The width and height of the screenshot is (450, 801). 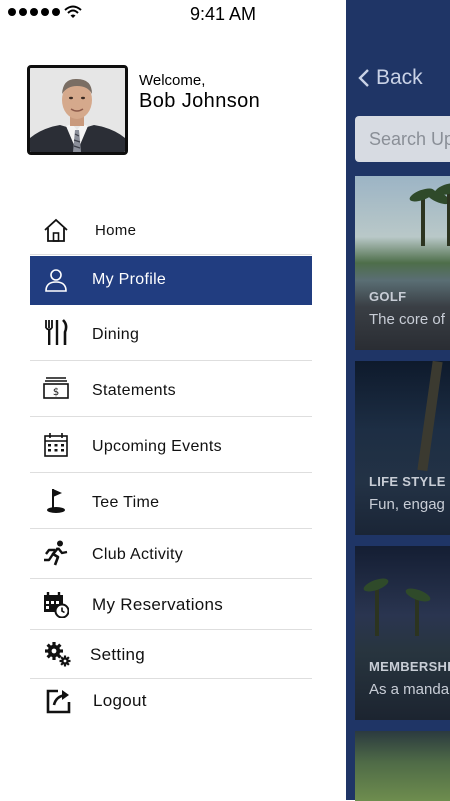 I want to click on card-description: As a manda, so click(x=409, y=689).